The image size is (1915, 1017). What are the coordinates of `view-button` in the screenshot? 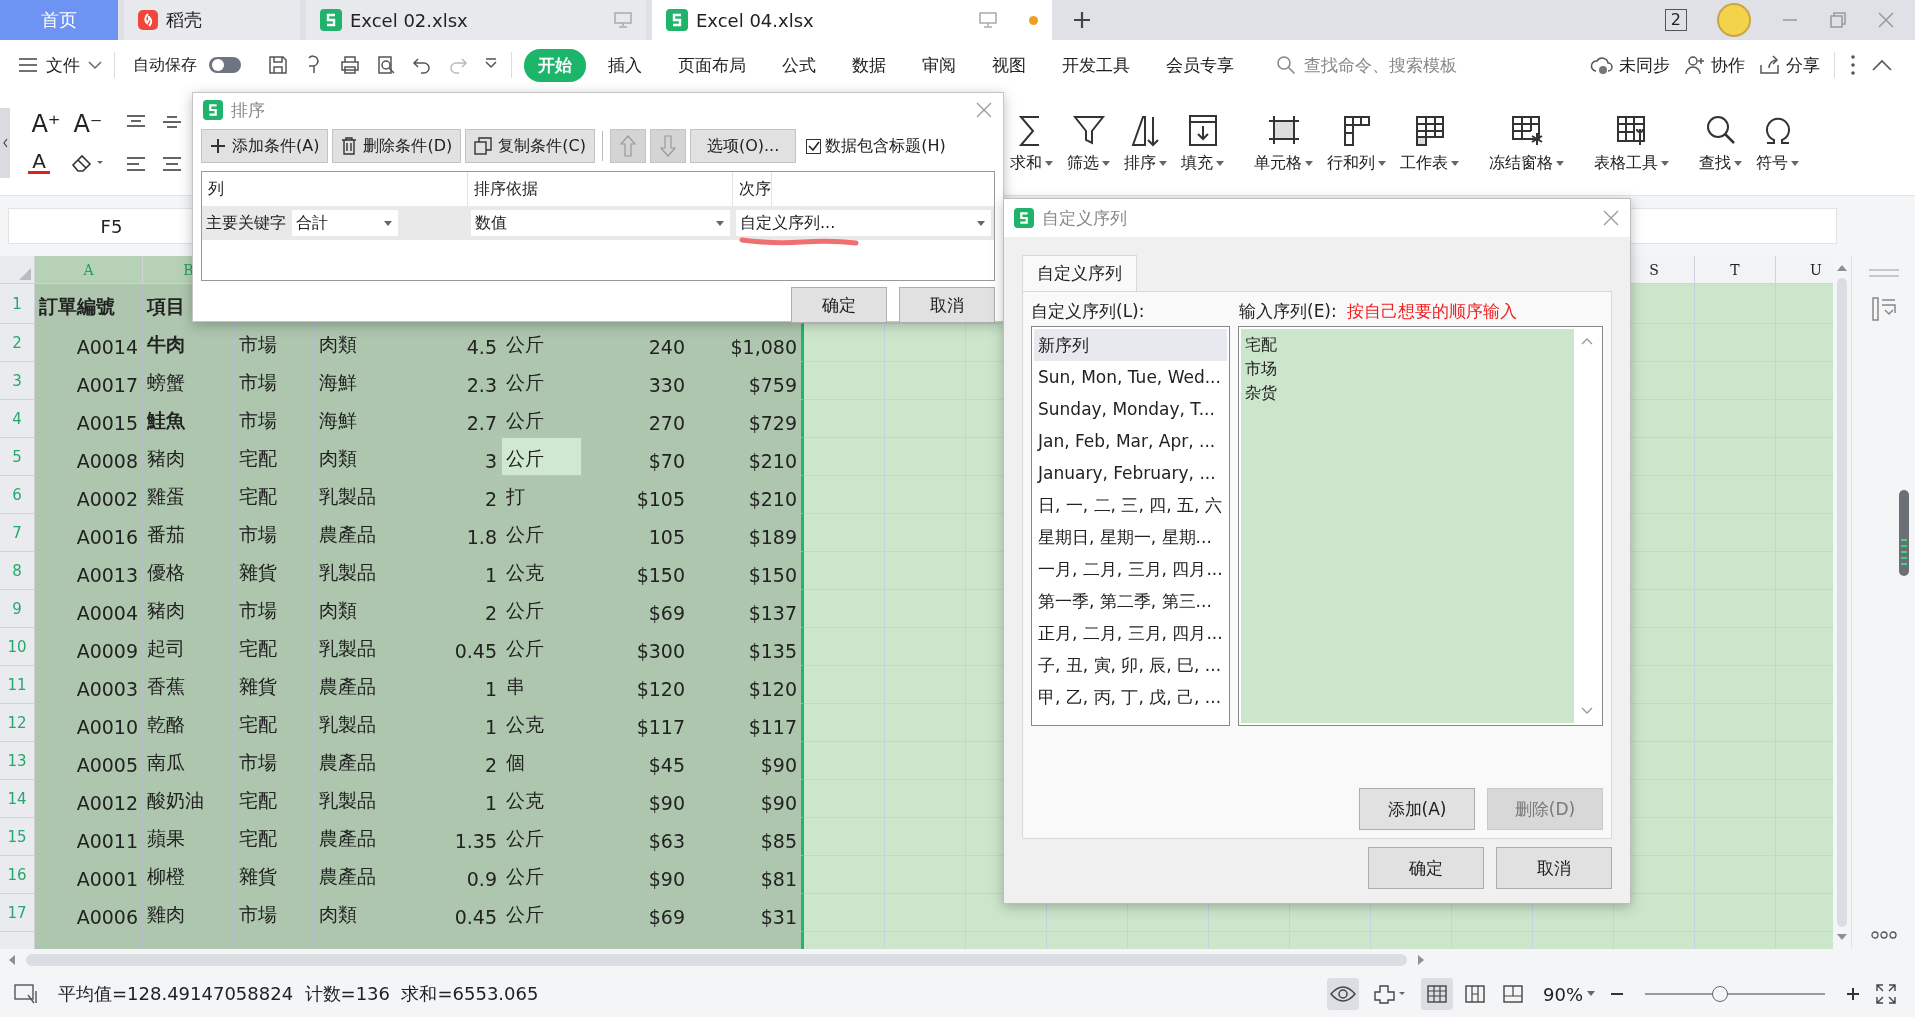 It's located at (1437, 994).